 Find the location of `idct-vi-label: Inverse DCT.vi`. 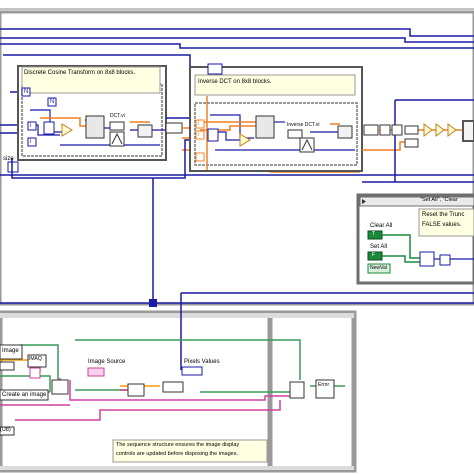

idct-vi-label: Inverse DCT.vi is located at coordinates (303, 125).